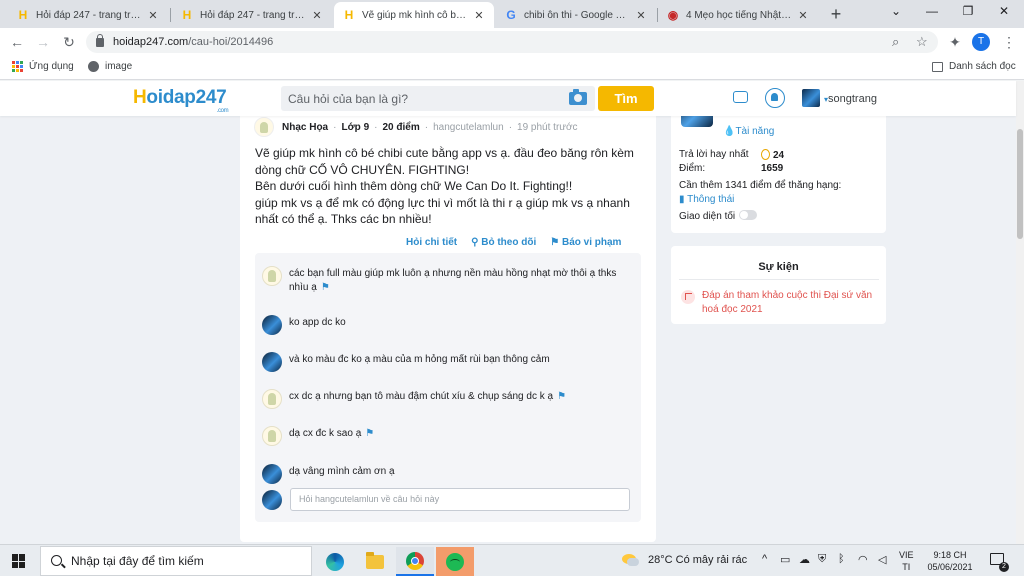  What do you see at coordinates (906, 561) in the screenshot?
I see `language-indicator: VIE TI` at bounding box center [906, 561].